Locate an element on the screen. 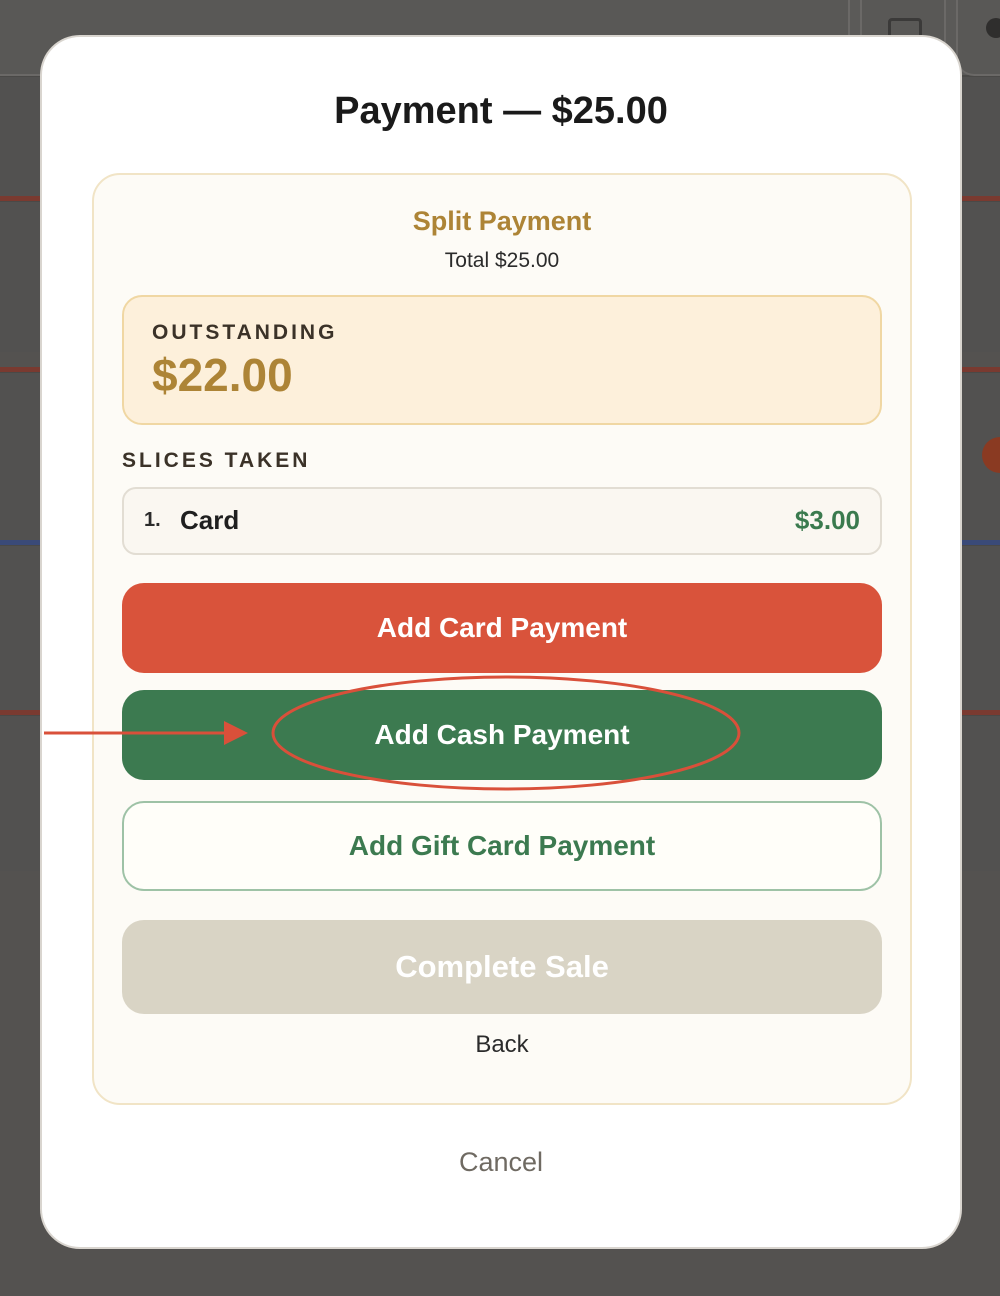  back-link: Back is located at coordinates (502, 1045).